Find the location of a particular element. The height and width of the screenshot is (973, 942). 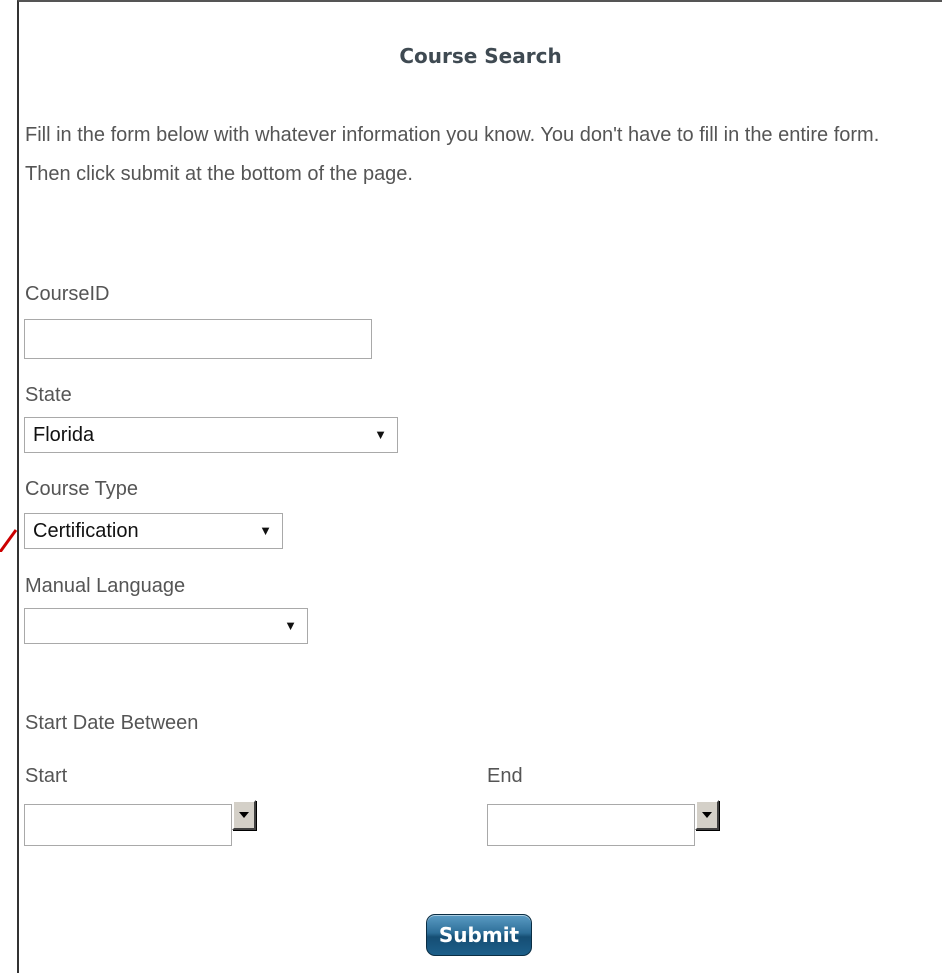

start-date-input is located at coordinates (128, 825).